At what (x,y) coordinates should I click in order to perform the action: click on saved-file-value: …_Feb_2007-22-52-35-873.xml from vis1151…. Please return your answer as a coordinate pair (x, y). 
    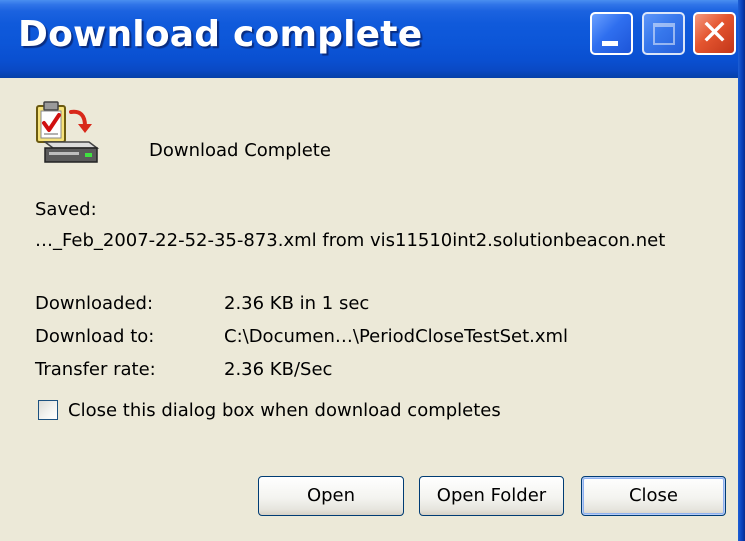
    Looking at the image, I should click on (350, 240).